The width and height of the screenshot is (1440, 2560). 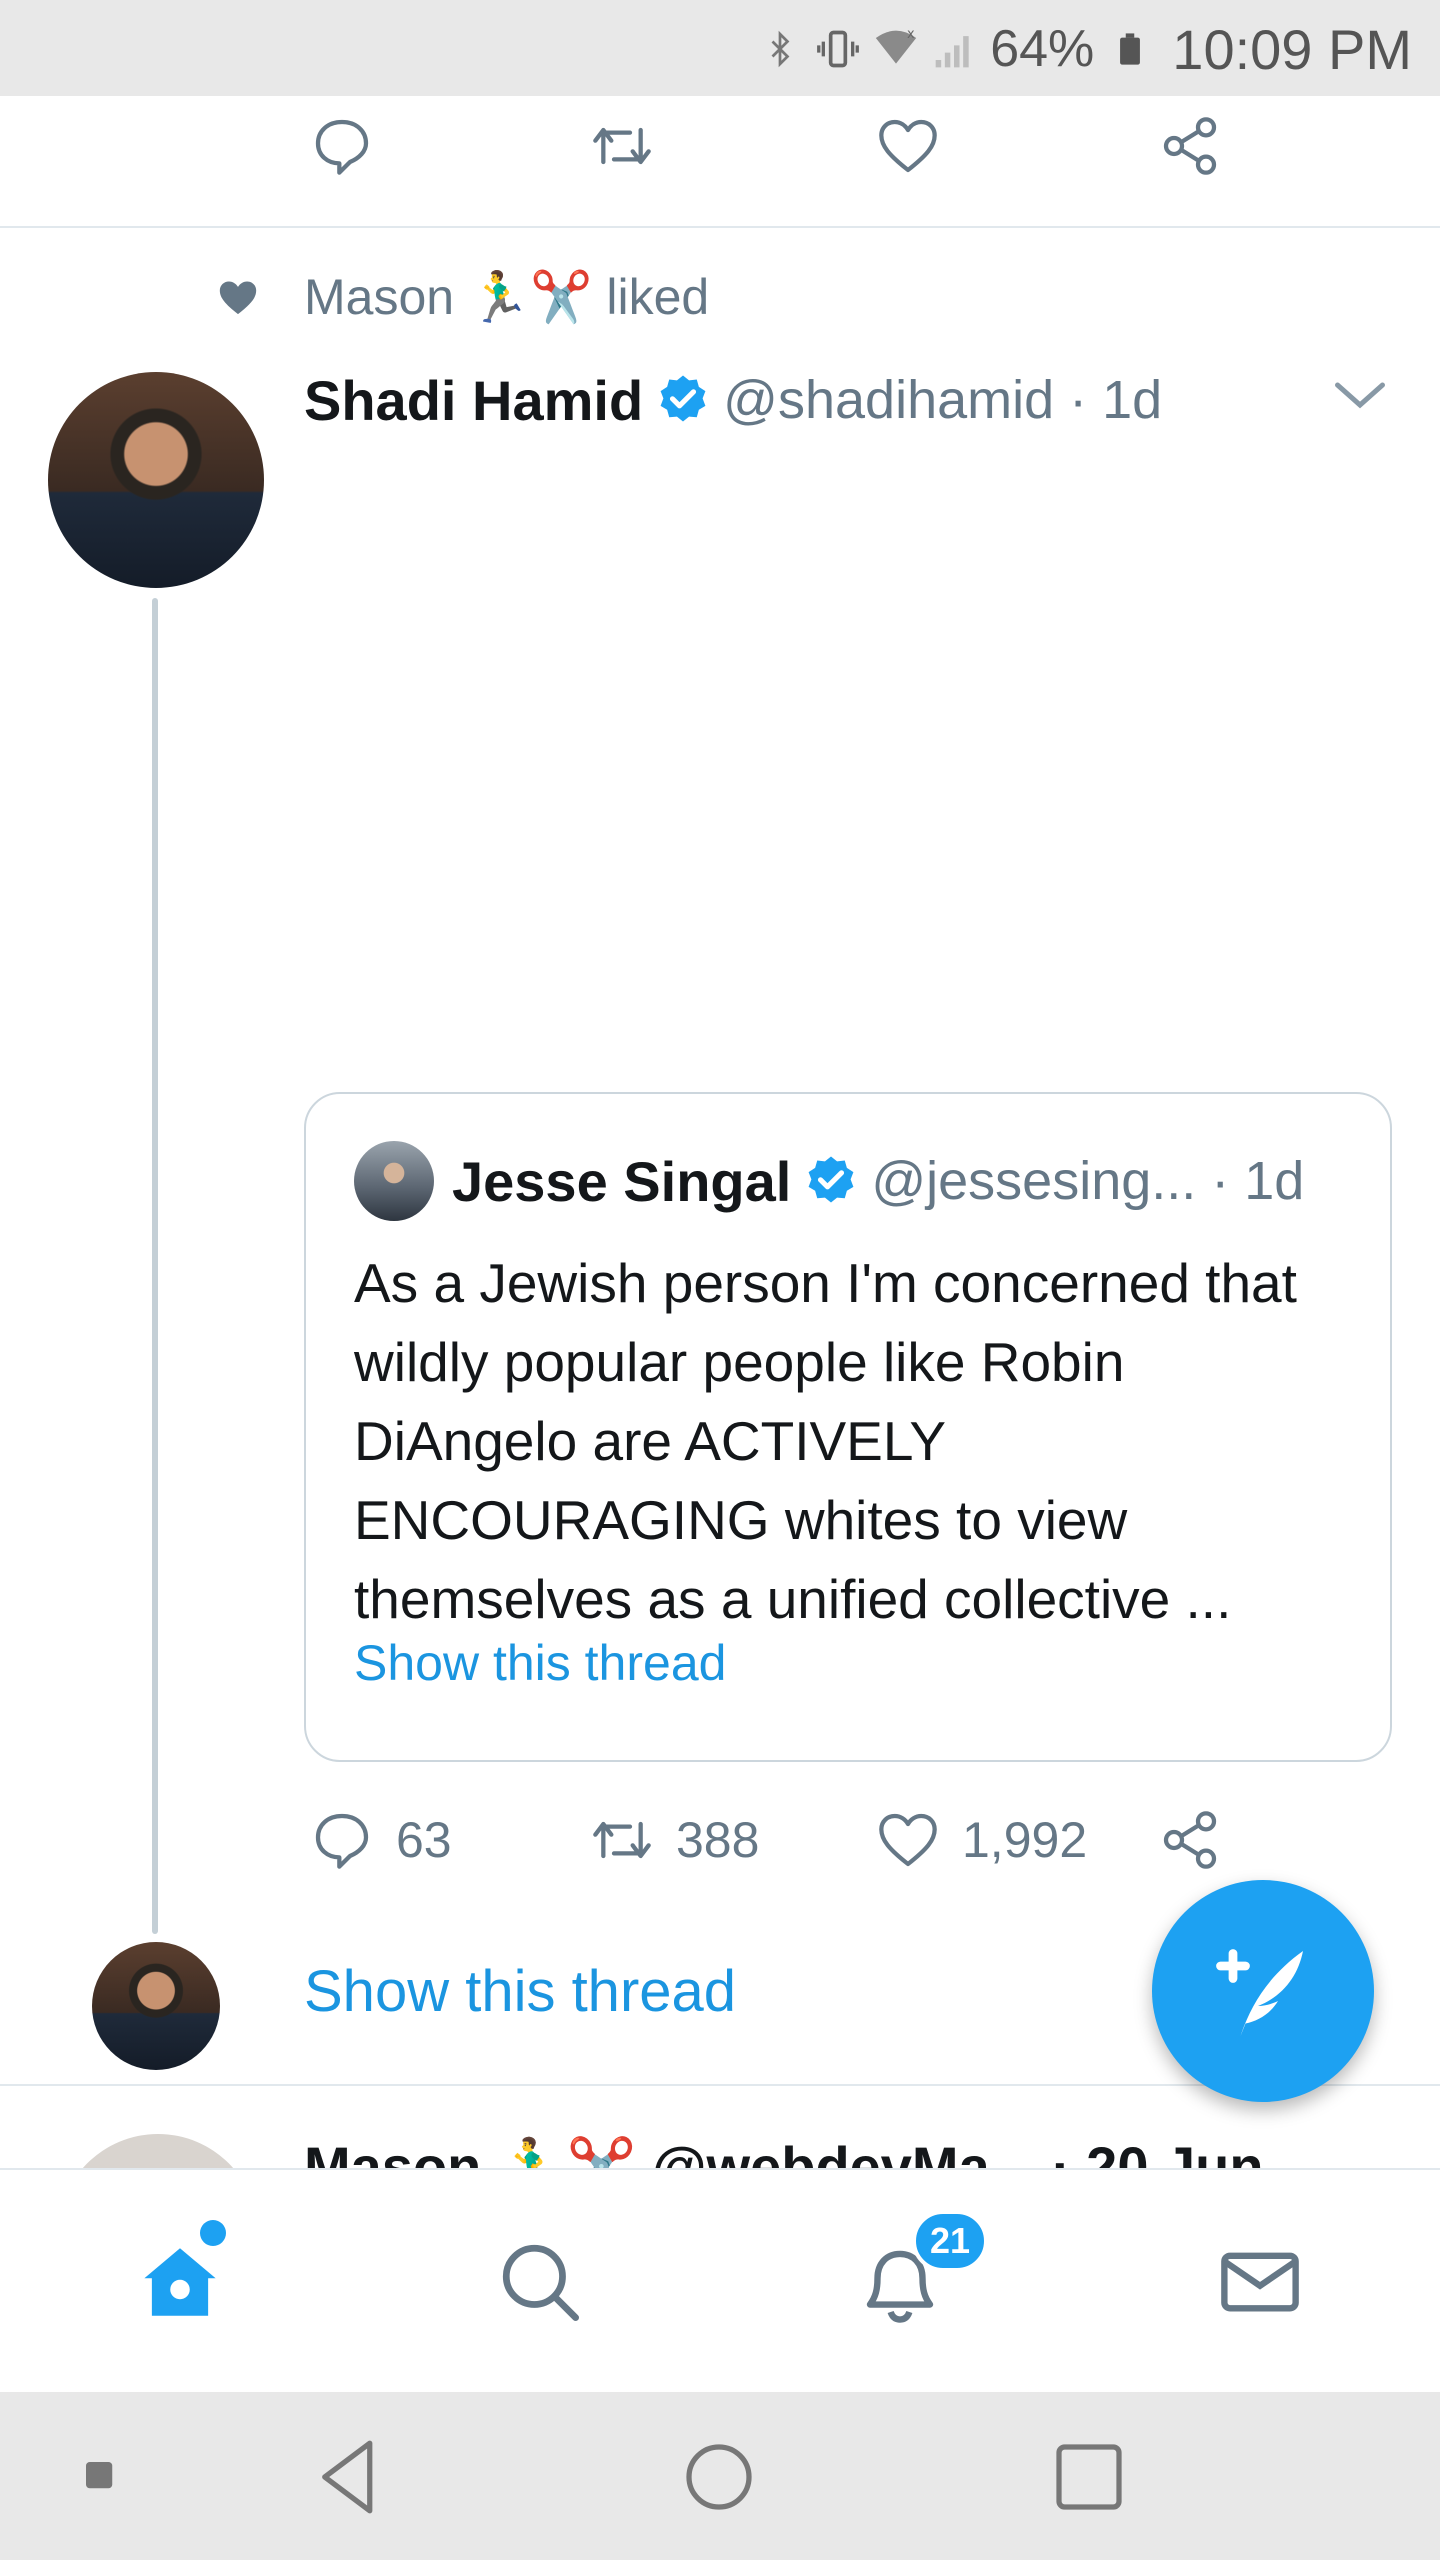 I want to click on author-name: Shadi Hamid, so click(x=473, y=400).